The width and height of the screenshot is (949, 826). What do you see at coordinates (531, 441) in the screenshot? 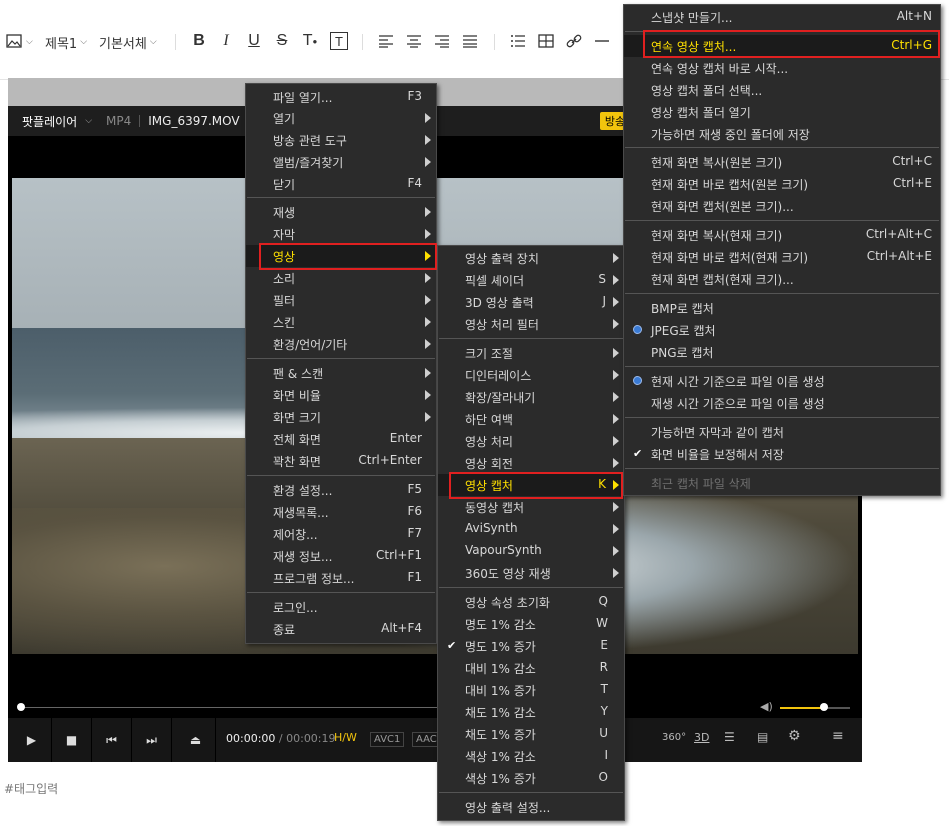
I see `video-menu-item-8: 영상 처리` at bounding box center [531, 441].